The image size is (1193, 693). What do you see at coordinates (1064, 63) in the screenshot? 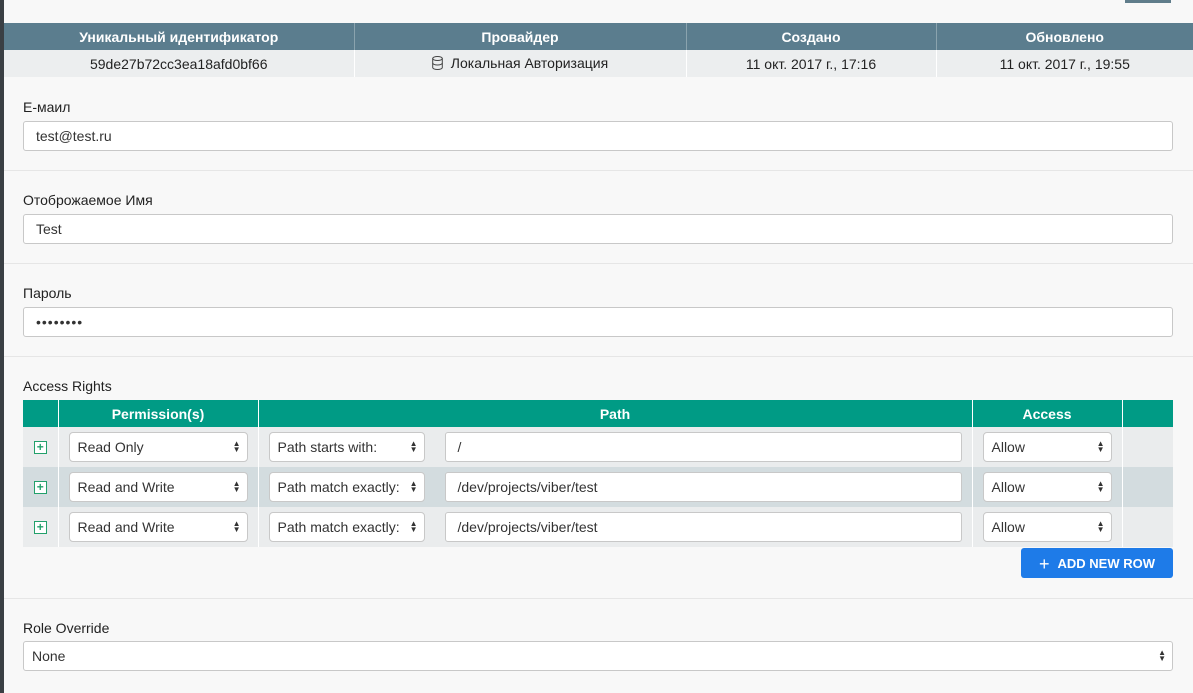
I see `updated-value: 11 окт. 2017 г., 19:55` at bounding box center [1064, 63].